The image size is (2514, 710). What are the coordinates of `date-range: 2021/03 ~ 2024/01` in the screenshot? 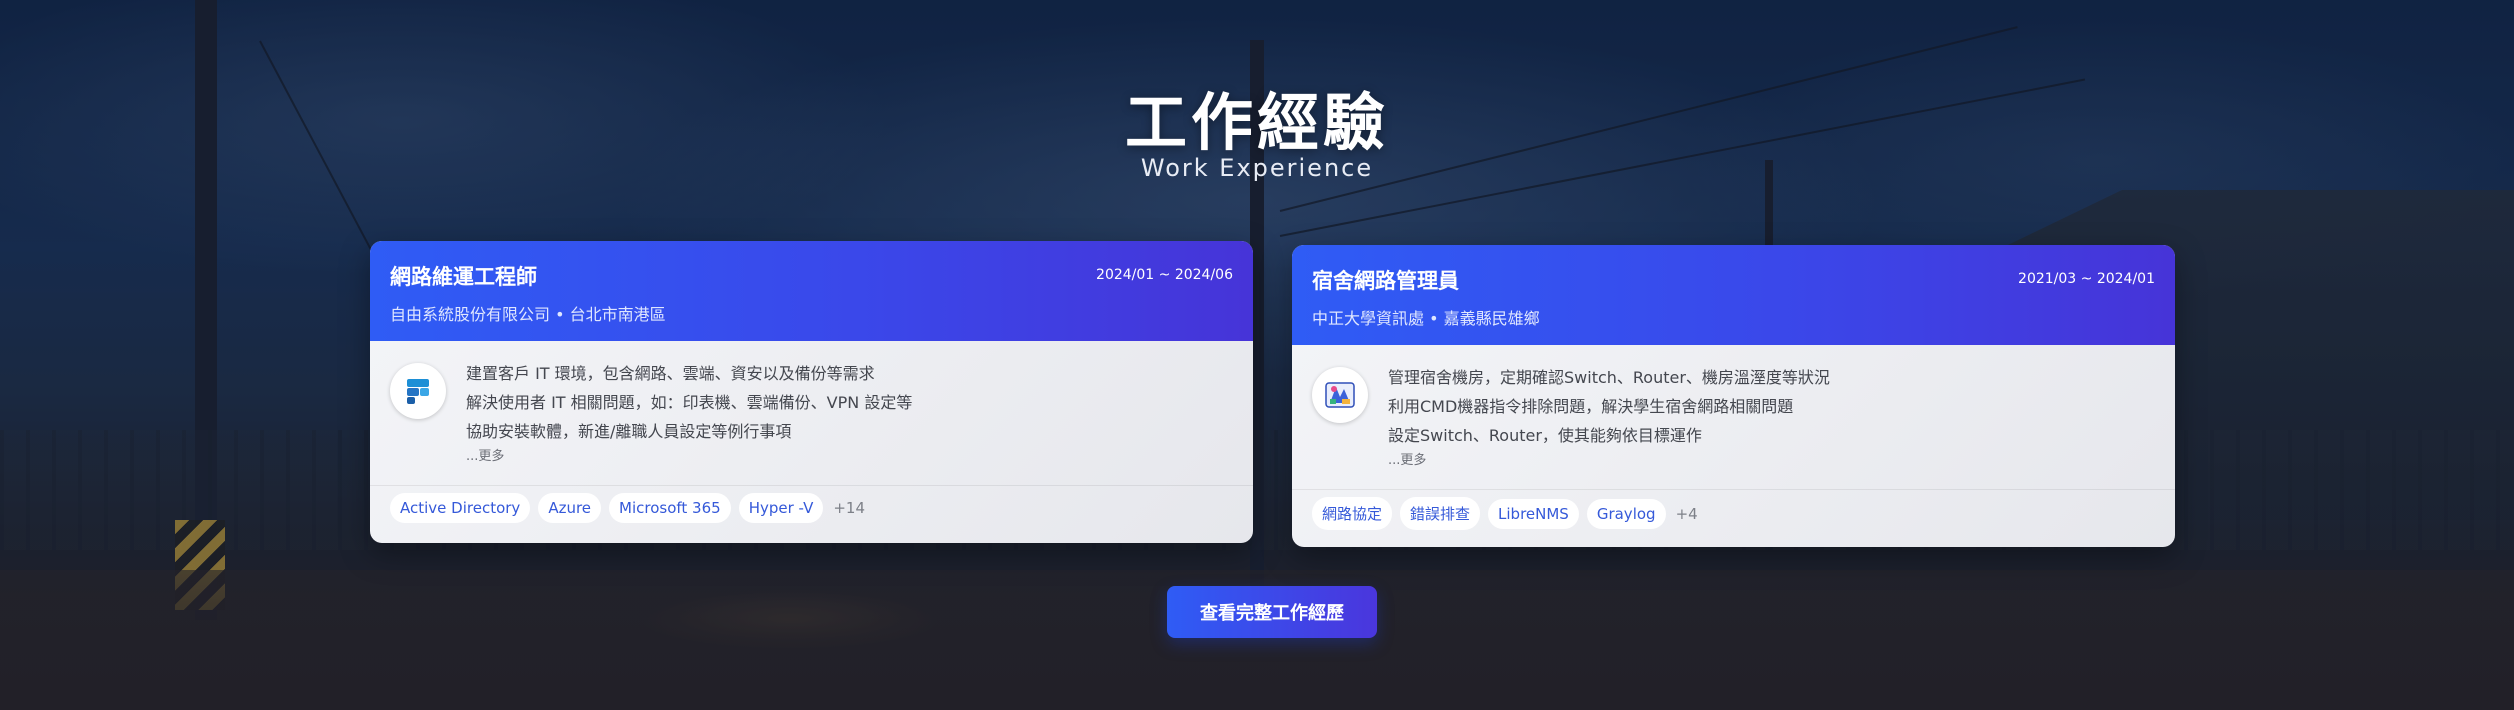 It's located at (2086, 279).